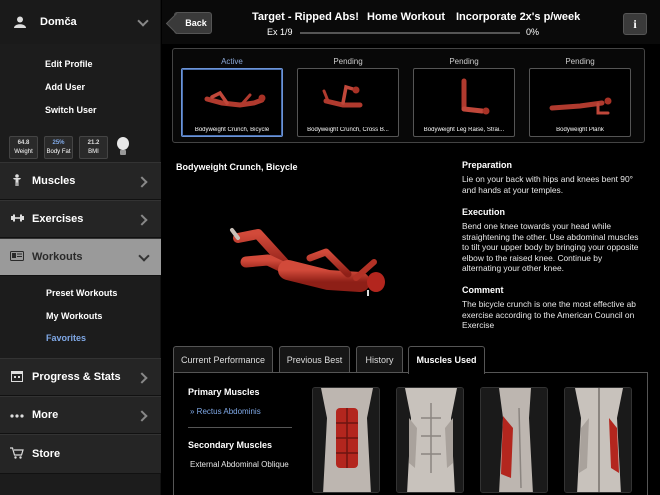 This screenshot has width=660, height=495. I want to click on bmi-stat: 21.2 BMI, so click(93, 147).